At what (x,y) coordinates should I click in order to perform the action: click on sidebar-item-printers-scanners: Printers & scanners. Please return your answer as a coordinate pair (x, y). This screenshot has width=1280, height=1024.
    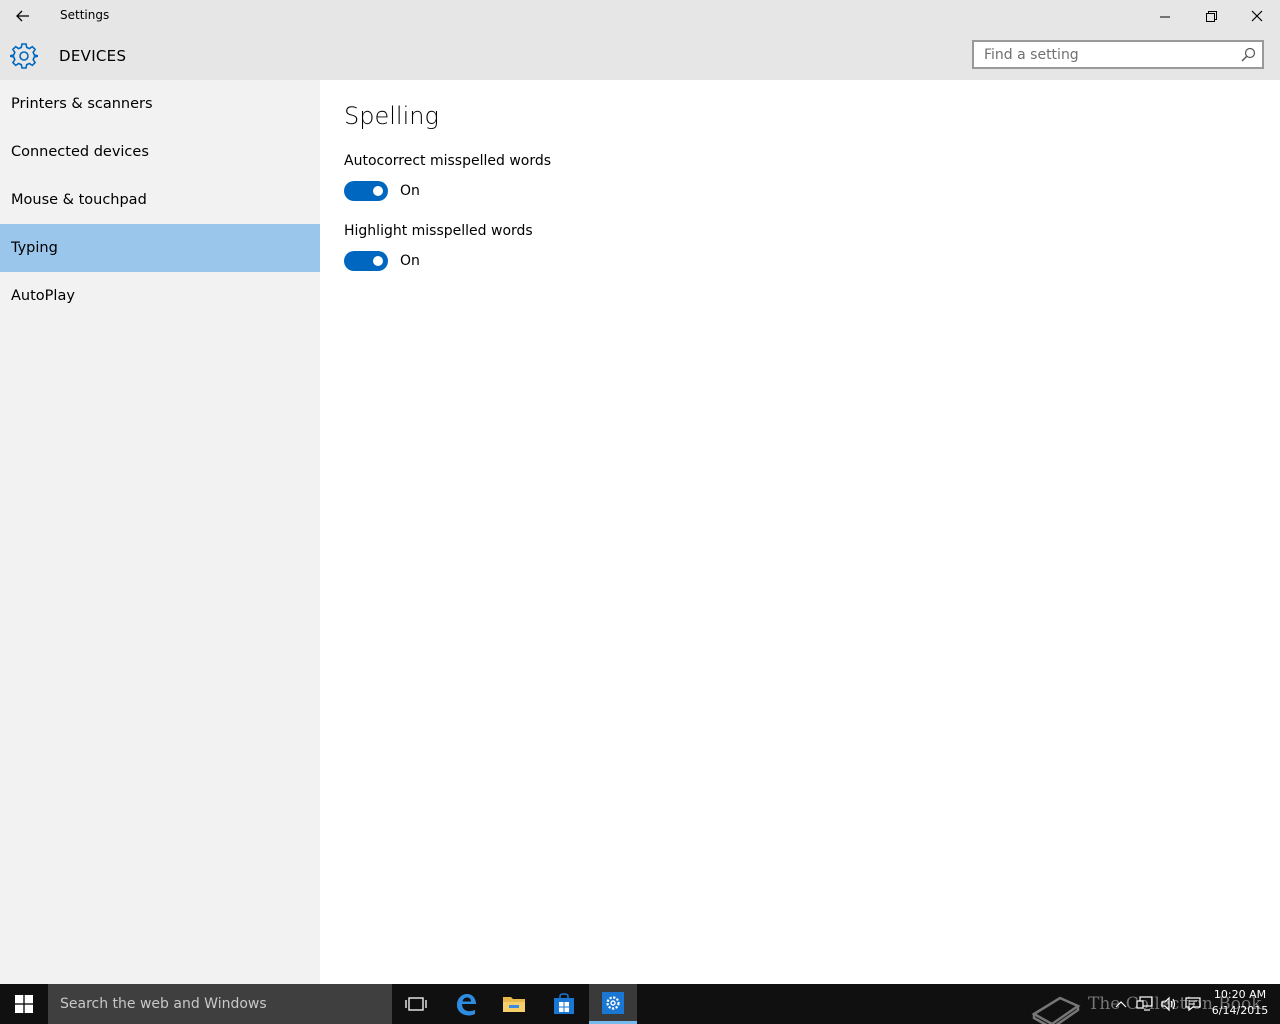
    Looking at the image, I should click on (160, 104).